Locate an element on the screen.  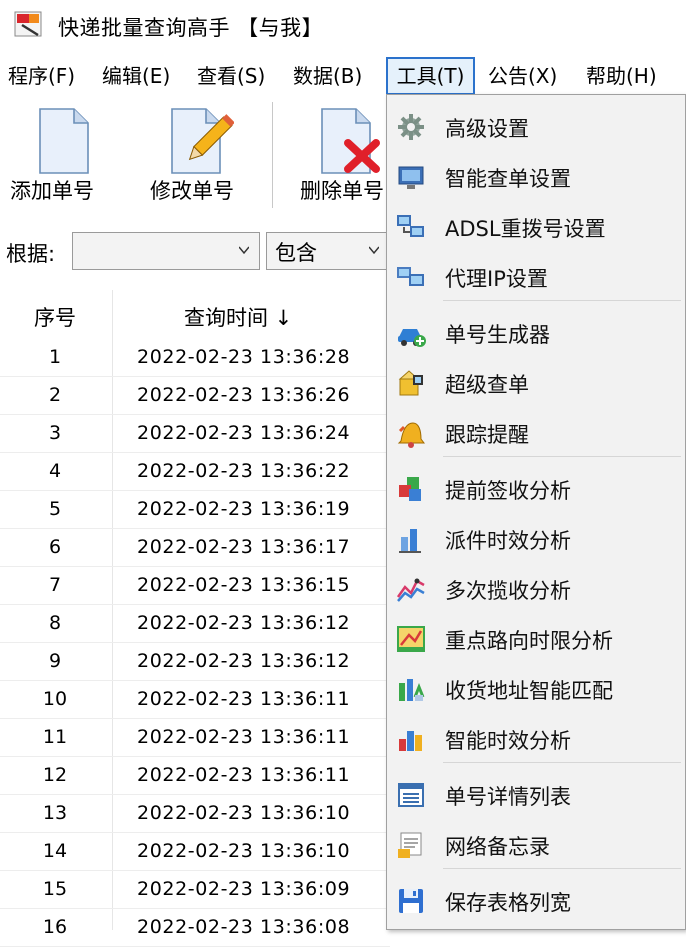
column-header-query-time: 查询时间 ↓ is located at coordinates (238, 317).